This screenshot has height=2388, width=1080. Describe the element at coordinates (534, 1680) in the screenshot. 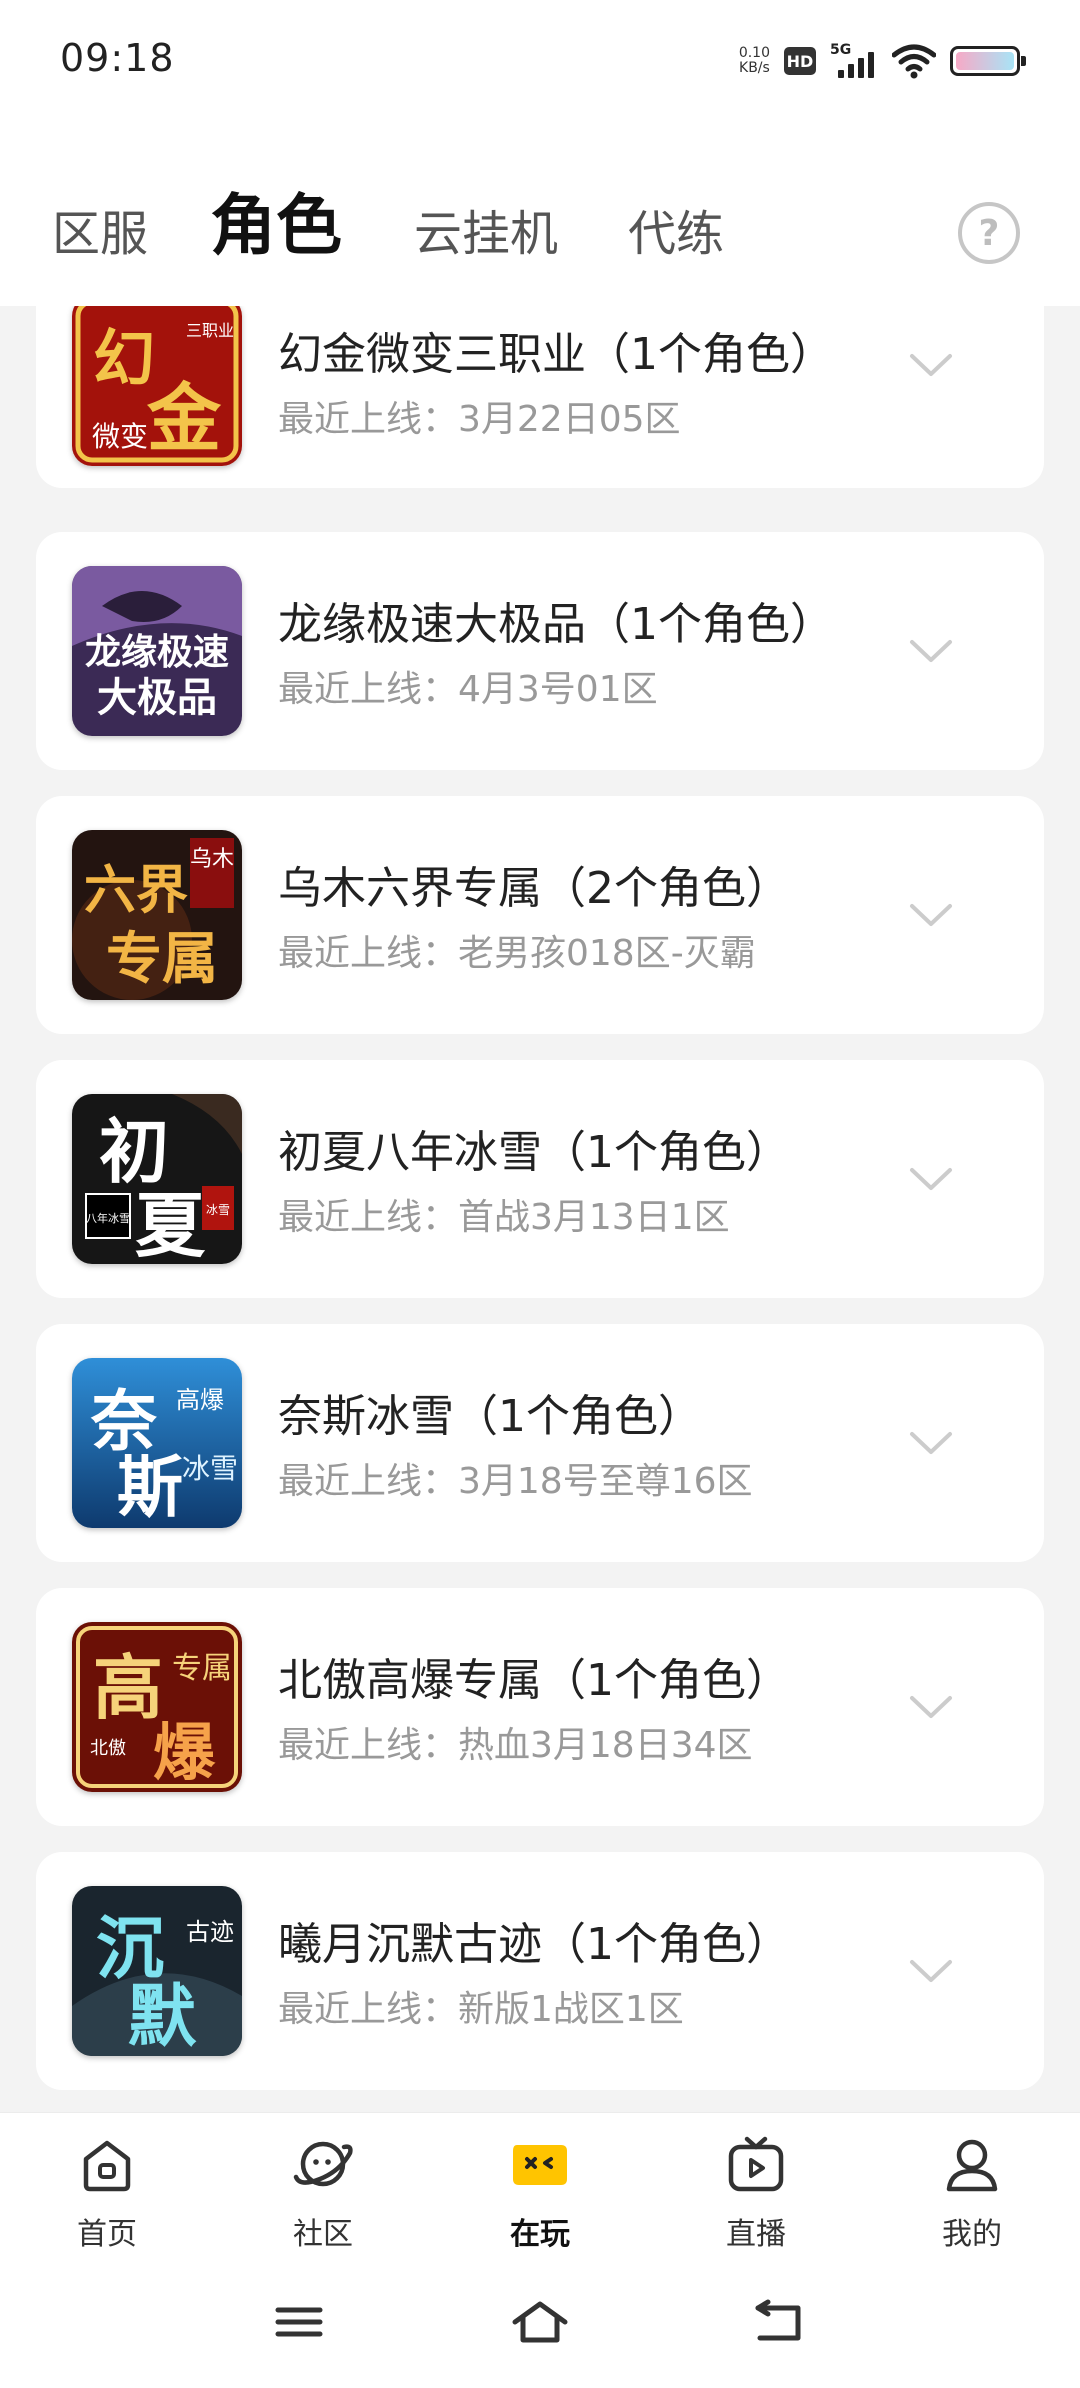

I see `game-title: 北傲高爆专属（1个角色）` at that location.